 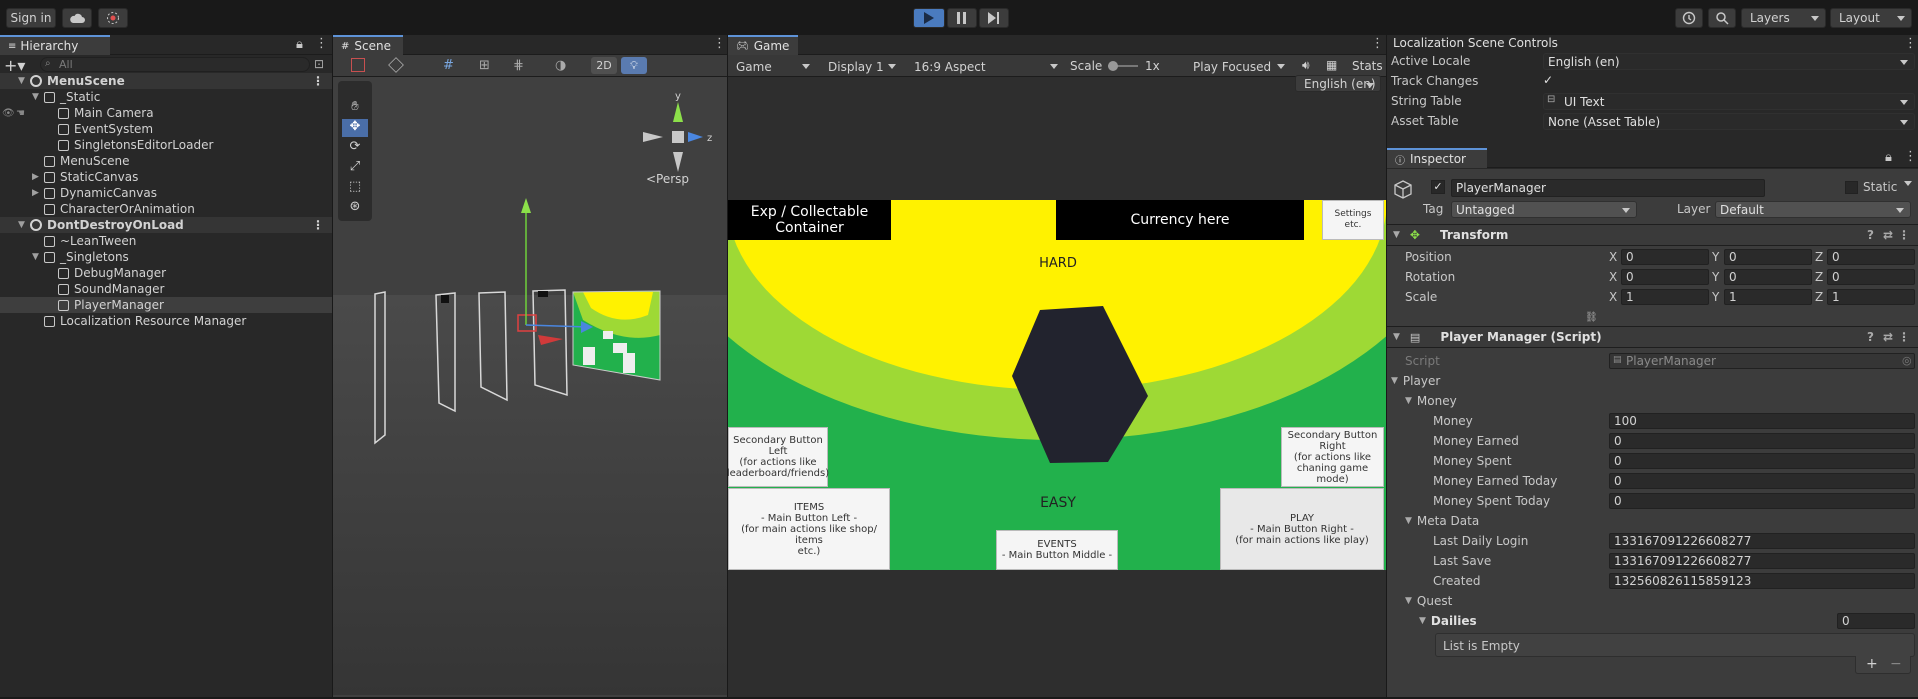 What do you see at coordinates (1591, 317) in the screenshot?
I see `constrain-proportions-icon: ⛓︎` at bounding box center [1591, 317].